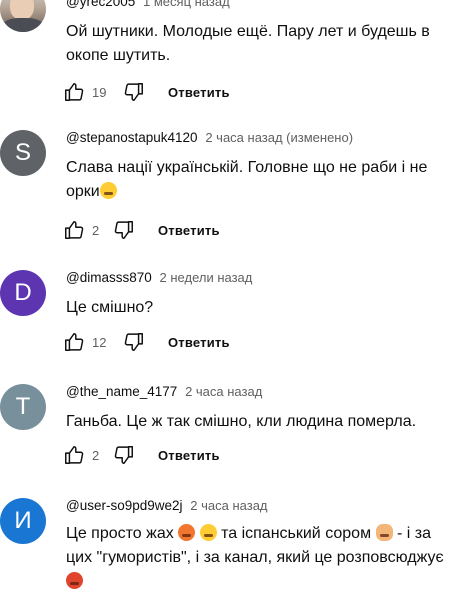 The image size is (463, 597). I want to click on avatar-letter: И, so click(23, 520).